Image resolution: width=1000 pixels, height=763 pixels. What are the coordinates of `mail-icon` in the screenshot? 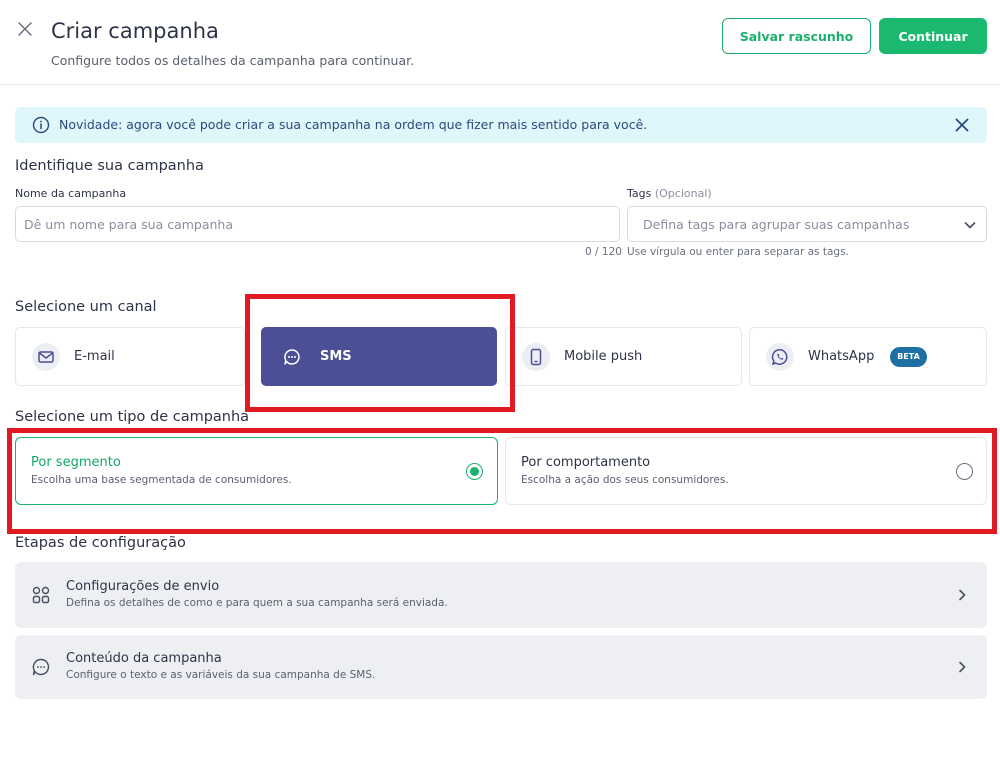 It's located at (46, 357).